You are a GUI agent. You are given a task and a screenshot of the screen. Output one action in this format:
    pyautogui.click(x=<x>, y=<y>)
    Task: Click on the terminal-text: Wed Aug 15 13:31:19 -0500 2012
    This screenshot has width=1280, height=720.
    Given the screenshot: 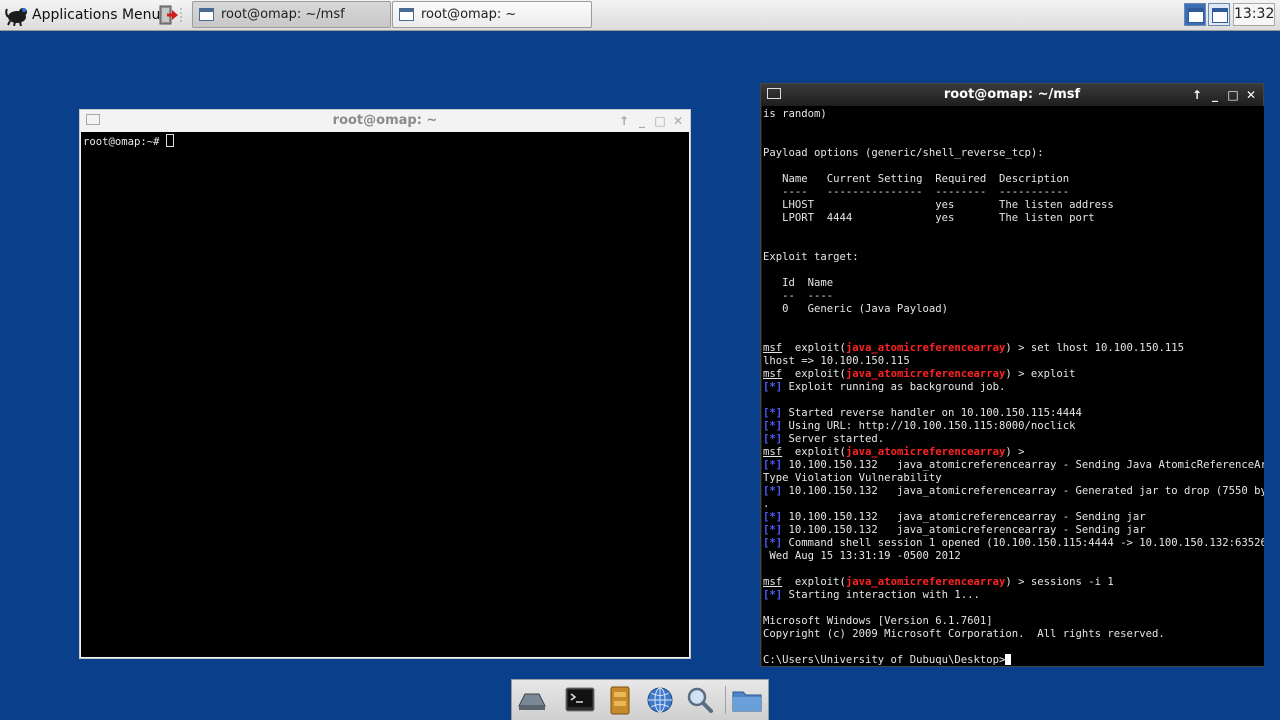 What is the action you would take?
    pyautogui.click(x=862, y=556)
    